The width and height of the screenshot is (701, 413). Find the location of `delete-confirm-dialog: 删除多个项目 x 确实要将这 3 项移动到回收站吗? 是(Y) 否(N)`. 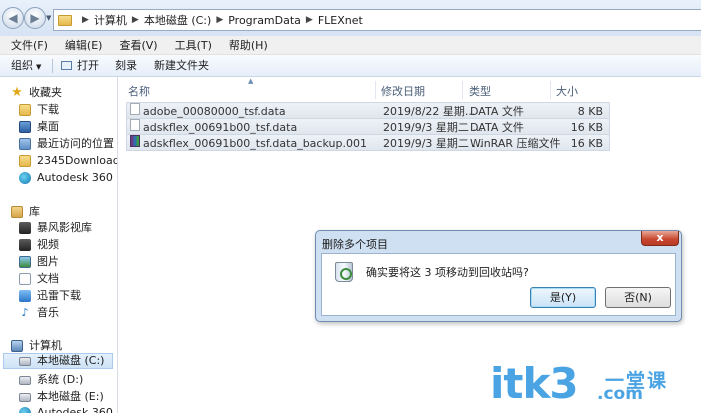

delete-confirm-dialog: 删除多个项目 x 确实要将这 3 项移动到回收站吗? 是(Y) 否(N) is located at coordinates (498, 276).